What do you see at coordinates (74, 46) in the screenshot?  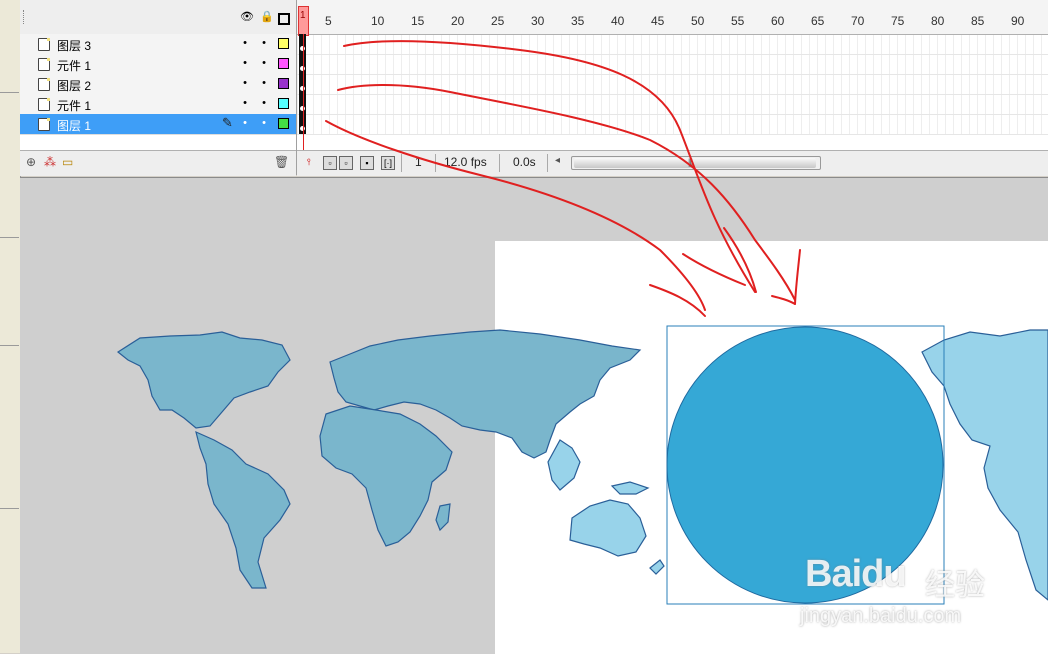 I see `layer-name: 图层 3` at bounding box center [74, 46].